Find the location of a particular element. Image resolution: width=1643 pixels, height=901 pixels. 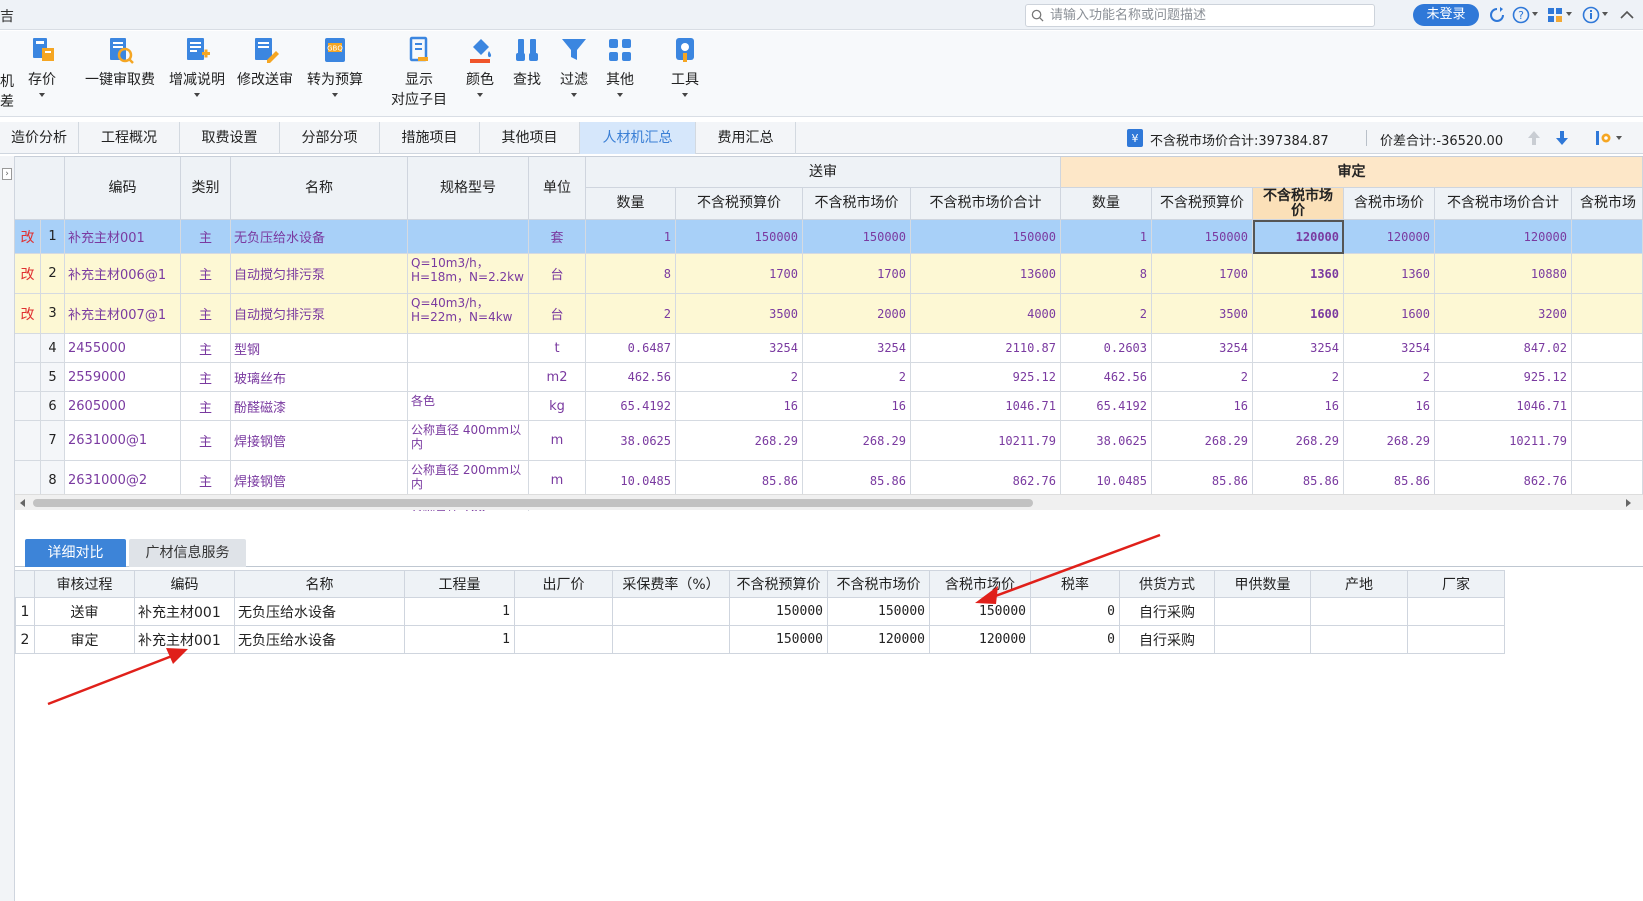

detail-cell-qty: 1 is located at coordinates (460, 640).